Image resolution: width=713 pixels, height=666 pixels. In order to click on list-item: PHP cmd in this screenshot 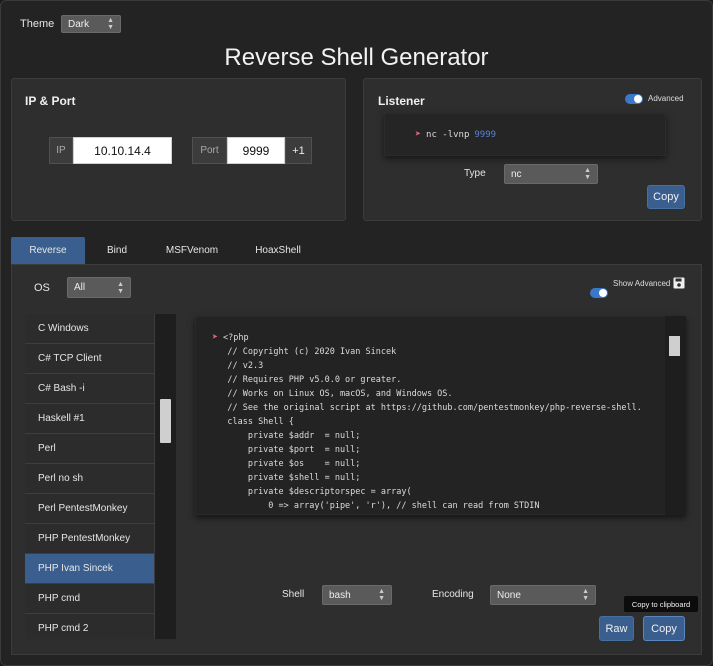, I will do `click(89, 599)`.